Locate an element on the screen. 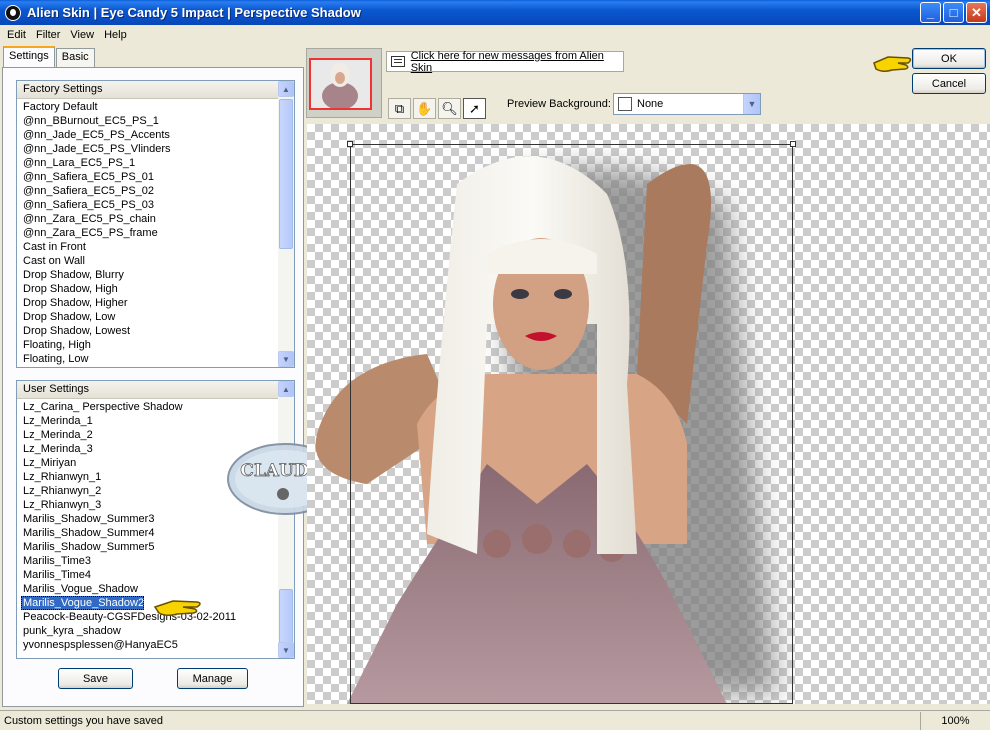 This screenshot has height=730, width=990. list-item: Marilis_Vogue_Shadow2 is located at coordinates (83, 603).